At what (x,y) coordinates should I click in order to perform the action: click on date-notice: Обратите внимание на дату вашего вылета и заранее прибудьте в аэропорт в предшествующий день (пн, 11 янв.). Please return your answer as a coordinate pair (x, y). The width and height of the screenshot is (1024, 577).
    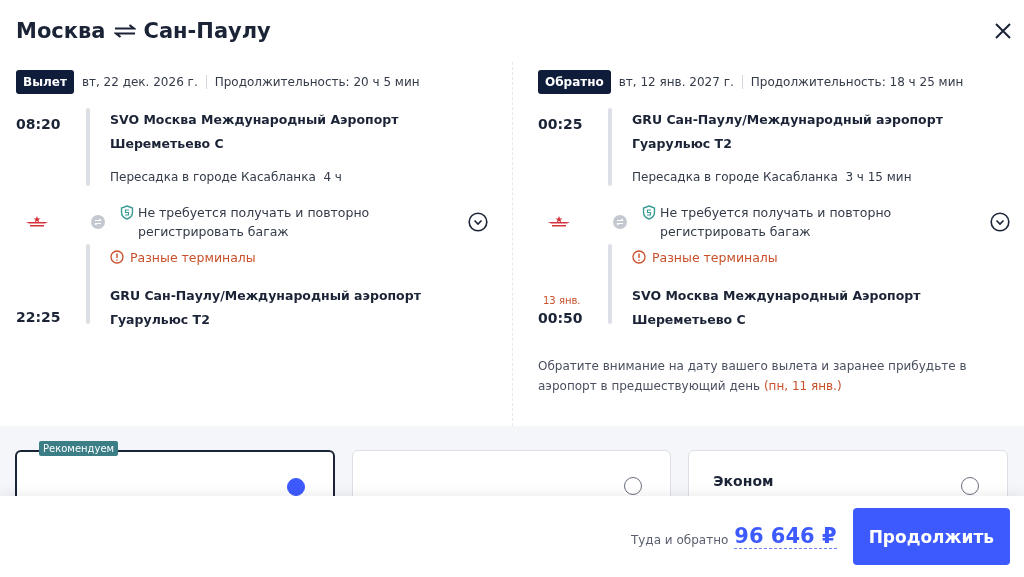
    Looking at the image, I should click on (753, 376).